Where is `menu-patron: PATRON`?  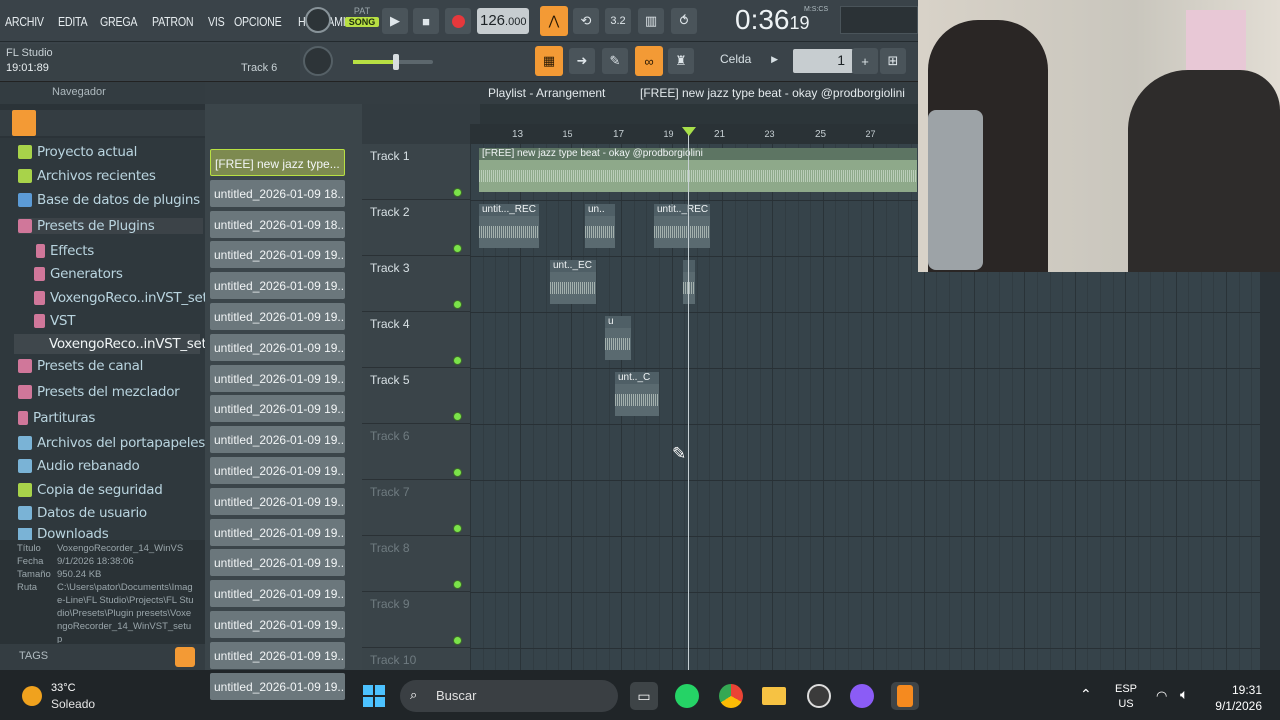
menu-patron: PATRON is located at coordinates (173, 21).